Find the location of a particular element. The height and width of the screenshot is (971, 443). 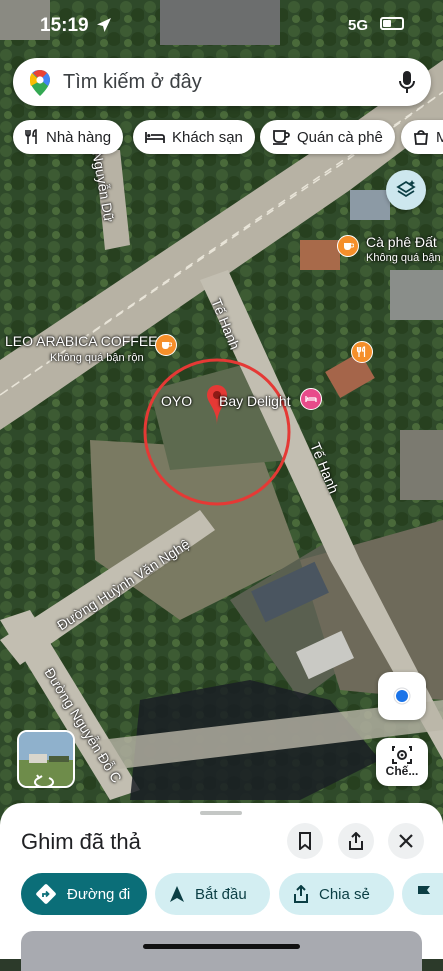

chip-cafes: Quán cà phê is located at coordinates (327, 137).